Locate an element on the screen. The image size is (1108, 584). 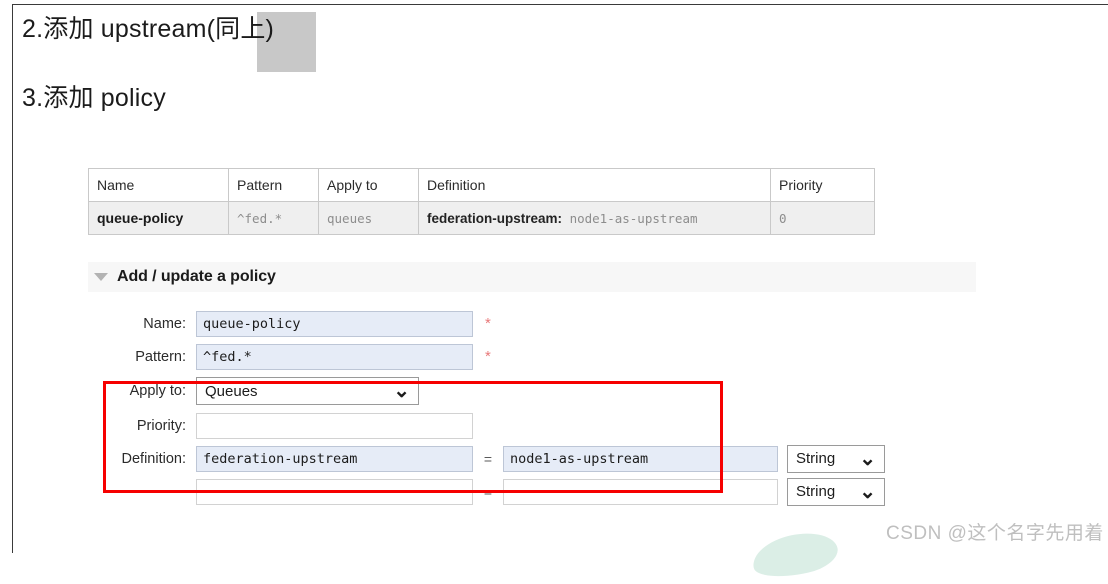
section-title: Add / update a policy is located at coordinates (196, 276).